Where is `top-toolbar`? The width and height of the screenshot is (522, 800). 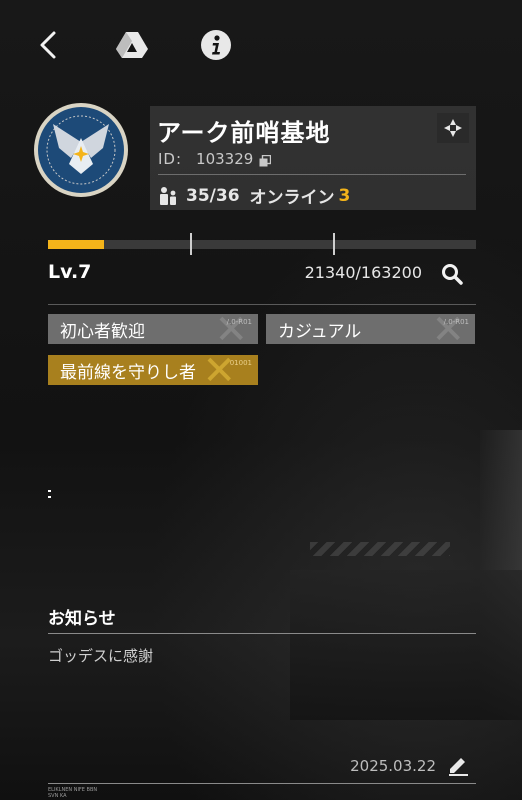 top-toolbar is located at coordinates (132, 45).